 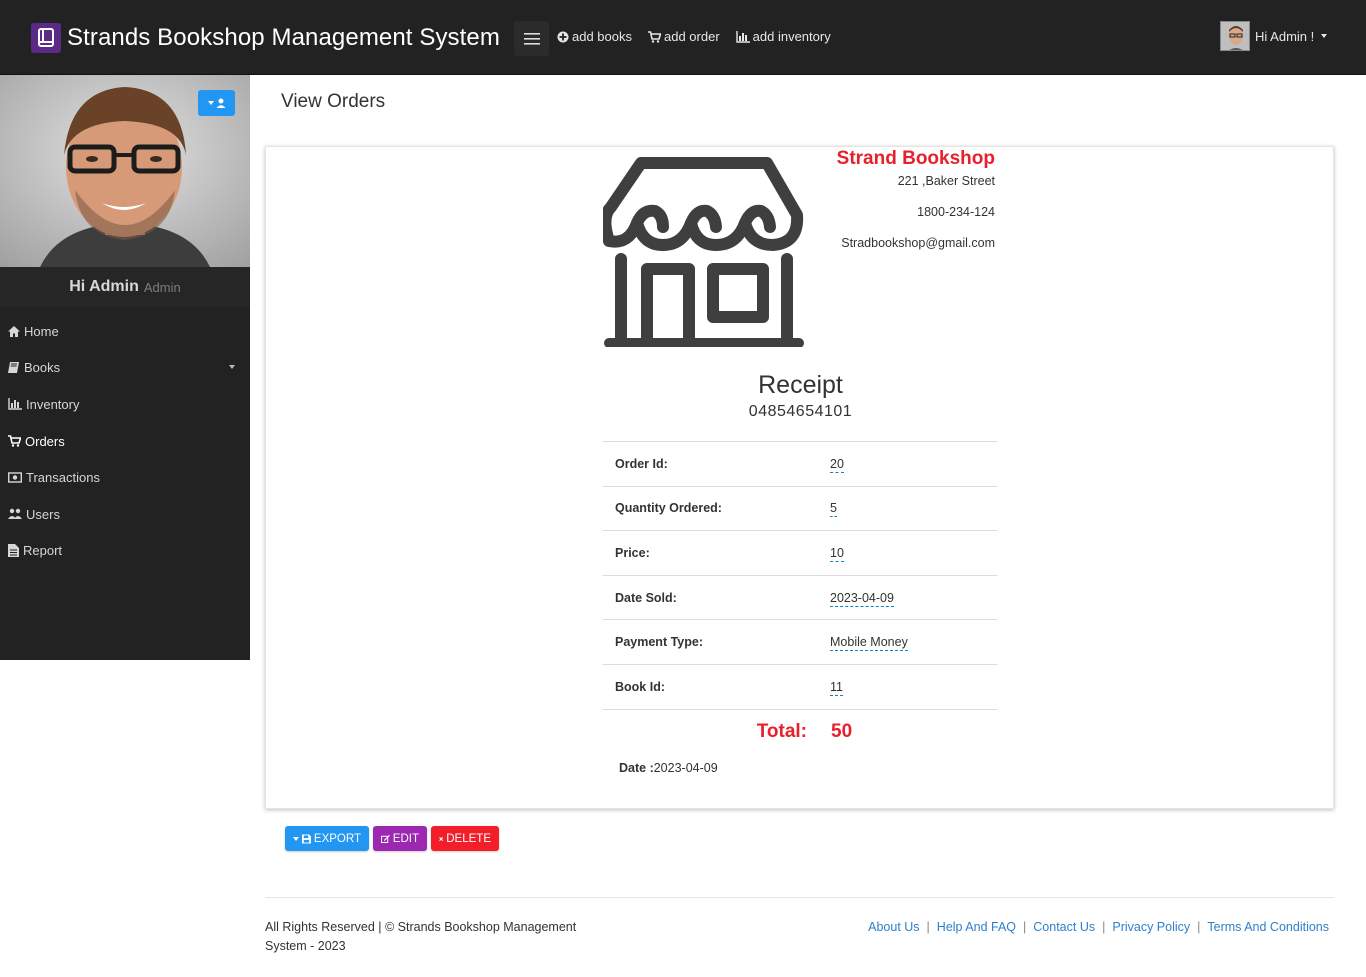 I want to click on nav-add-books-label: add books, so click(x=602, y=36).